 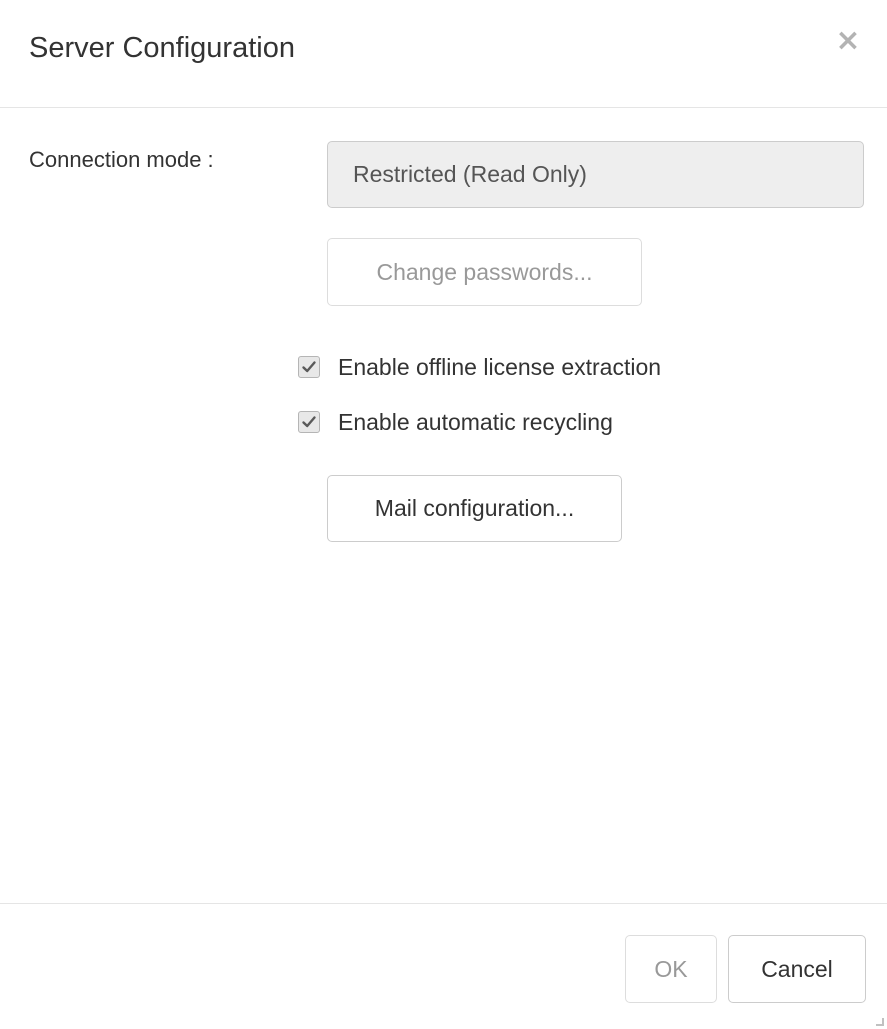 What do you see at coordinates (671, 969) in the screenshot?
I see `ok-button: OK` at bounding box center [671, 969].